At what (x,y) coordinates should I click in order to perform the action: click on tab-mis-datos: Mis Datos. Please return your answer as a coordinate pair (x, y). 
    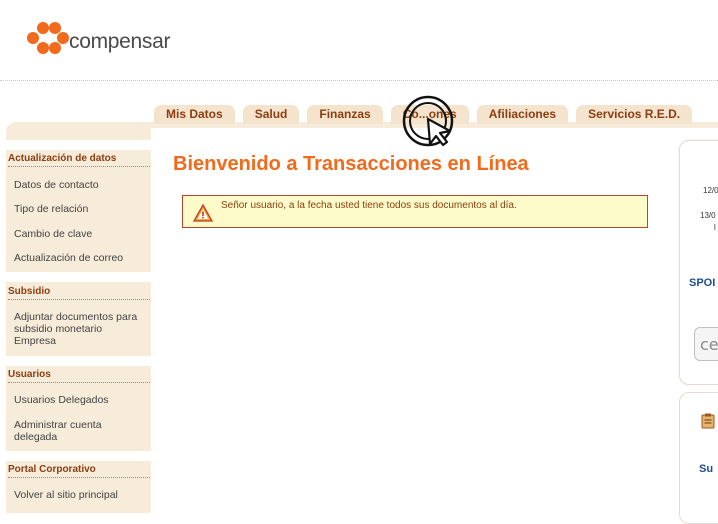
    Looking at the image, I should click on (194, 114).